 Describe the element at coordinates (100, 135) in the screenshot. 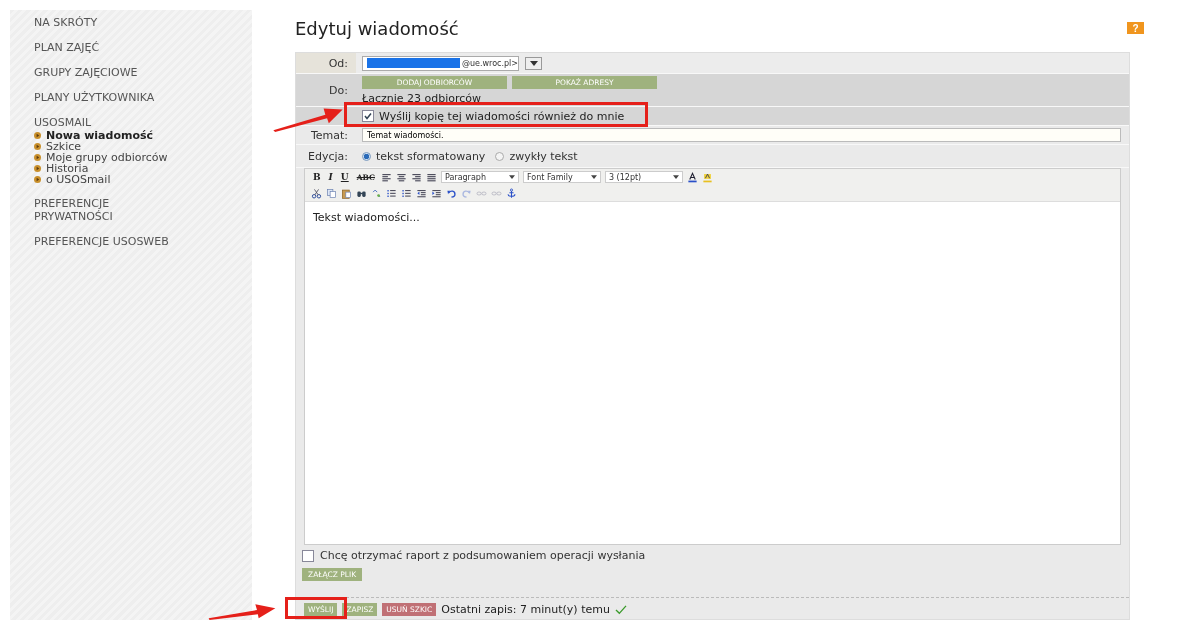

I see `sidebar-subitem: Nowa wiadomość` at that location.